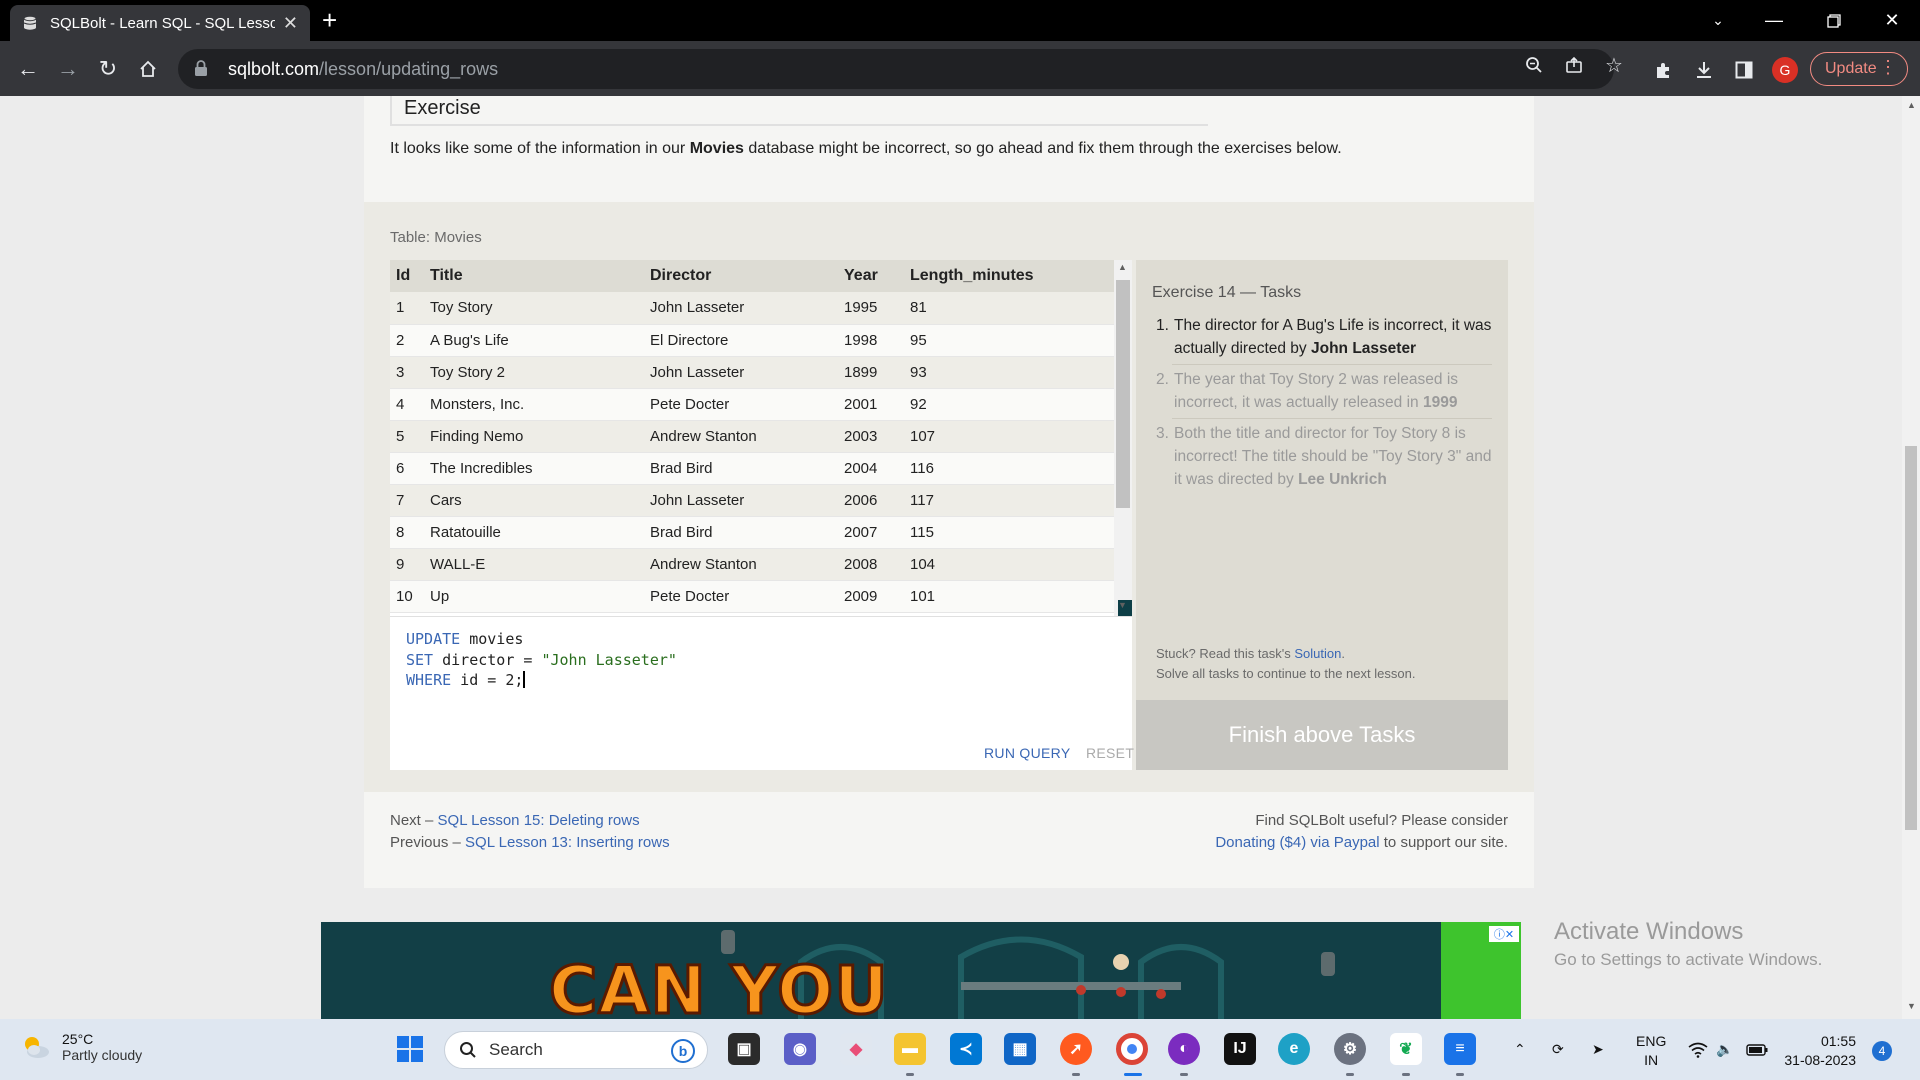 Image resolution: width=1920 pixels, height=1080 pixels. Describe the element at coordinates (1651, 1051) in the screenshot. I see `language-indicator: ENG IN` at that location.